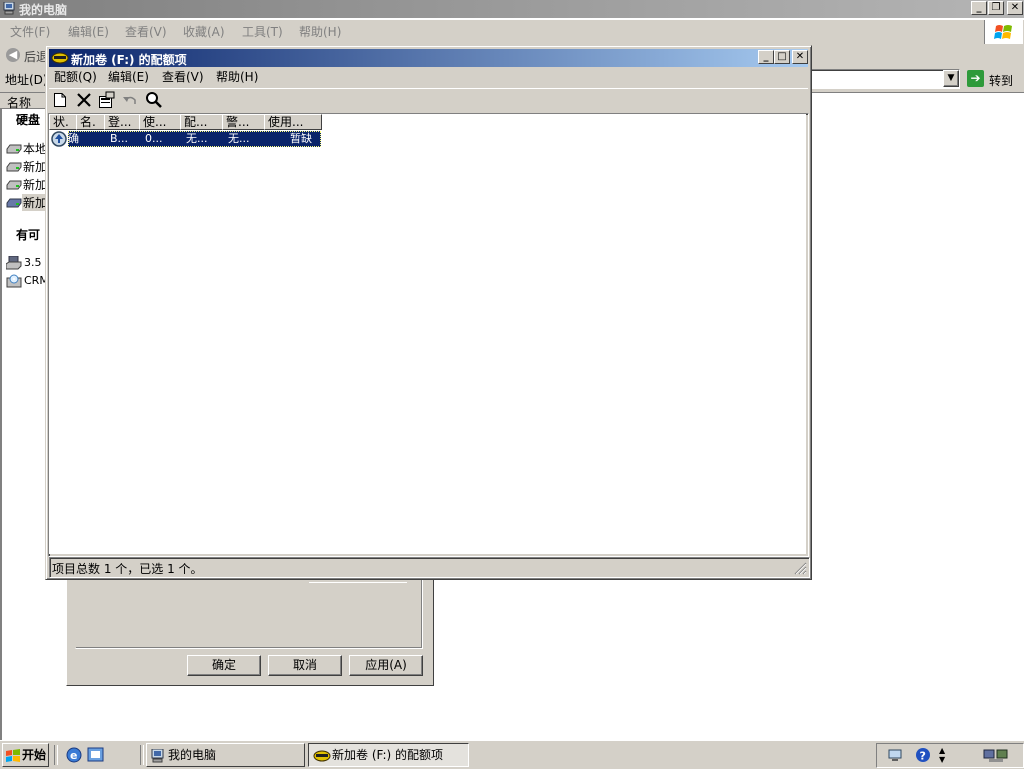 The image size is (1024, 770). Describe the element at coordinates (950, 755) in the screenshot. I see `system-tray: ? ▲ ▼` at that location.